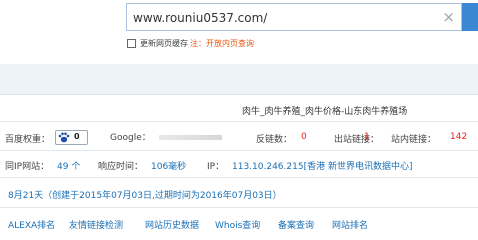 The height and width of the screenshot is (240, 478). What do you see at coordinates (200, 18) in the screenshot?
I see `search-input-value: www.rouniu0537.com/` at bounding box center [200, 18].